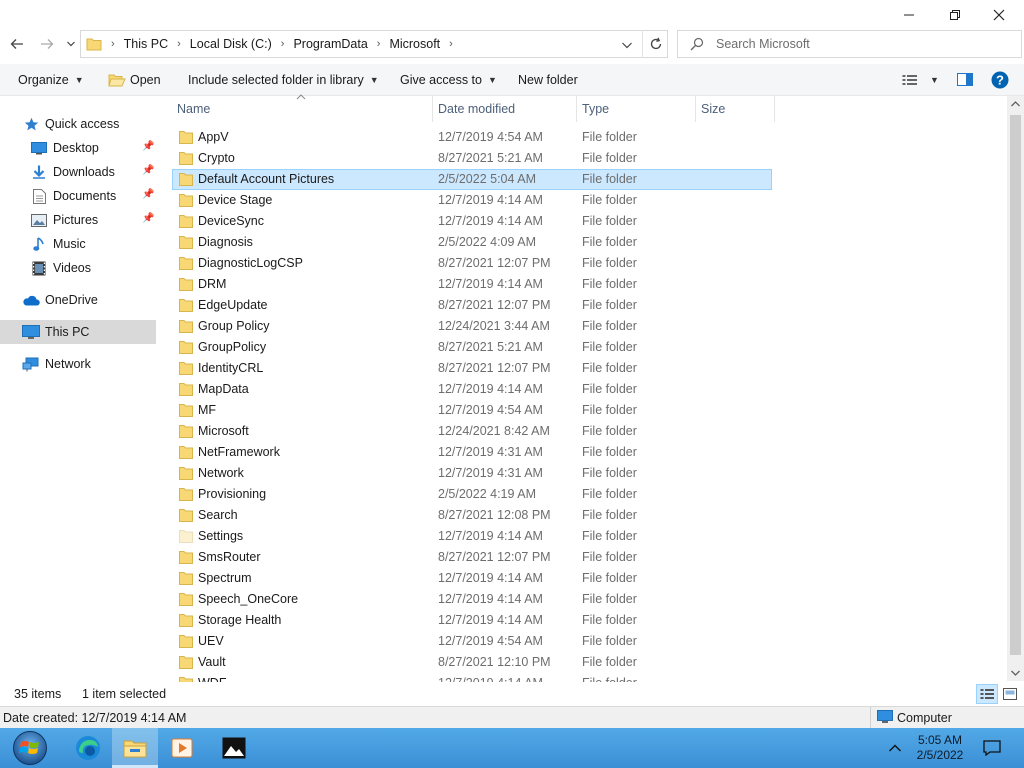  I want to click on column-type: Type, so click(636, 108).